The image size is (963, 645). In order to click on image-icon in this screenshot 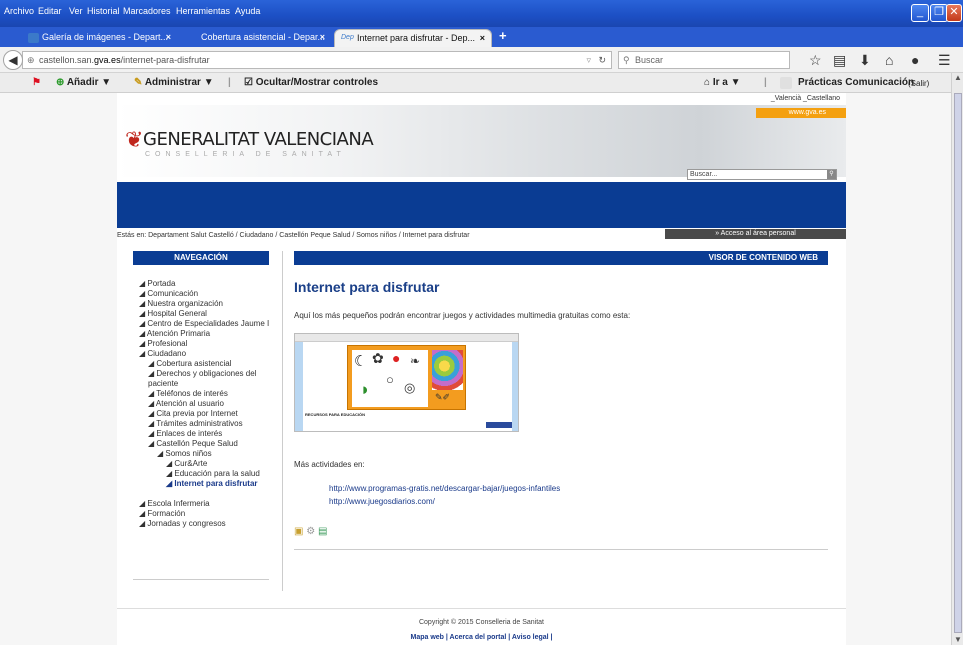, I will do `click(33, 38)`.